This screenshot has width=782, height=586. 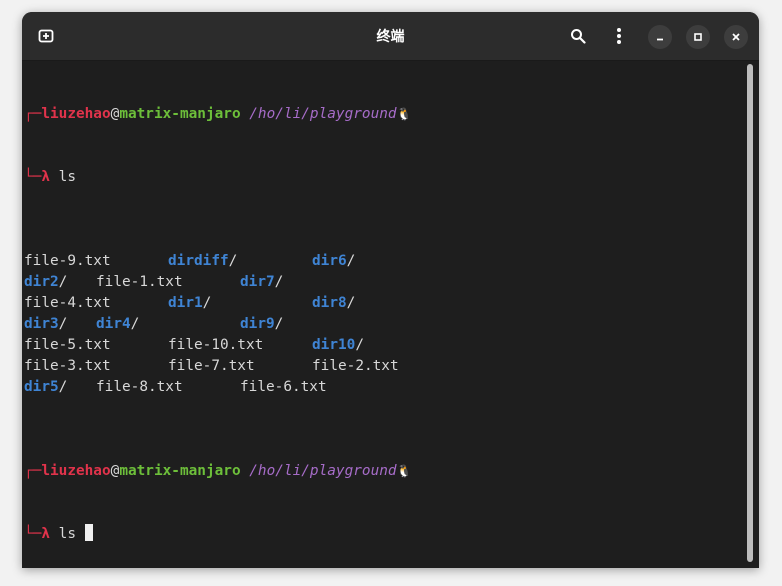 I want to click on directory-entry: dir4/, so click(x=168, y=324).